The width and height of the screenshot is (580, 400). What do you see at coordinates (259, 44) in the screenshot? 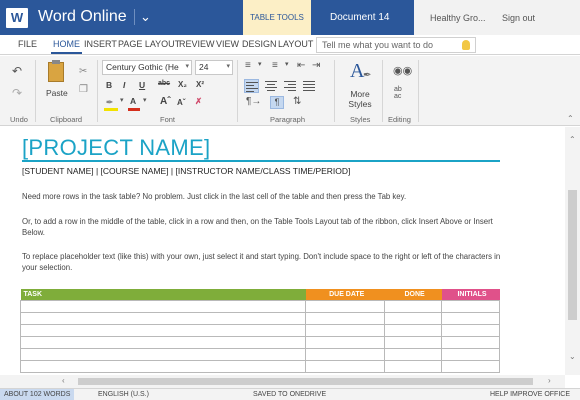
I see `tab-design: DESIGN` at bounding box center [259, 44].